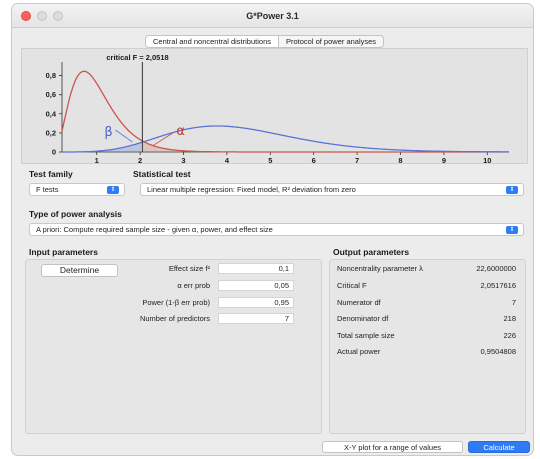 The width and height of the screenshot is (540, 459). I want to click on noncentrality-label: Noncentrality parameter λ, so click(380, 268).